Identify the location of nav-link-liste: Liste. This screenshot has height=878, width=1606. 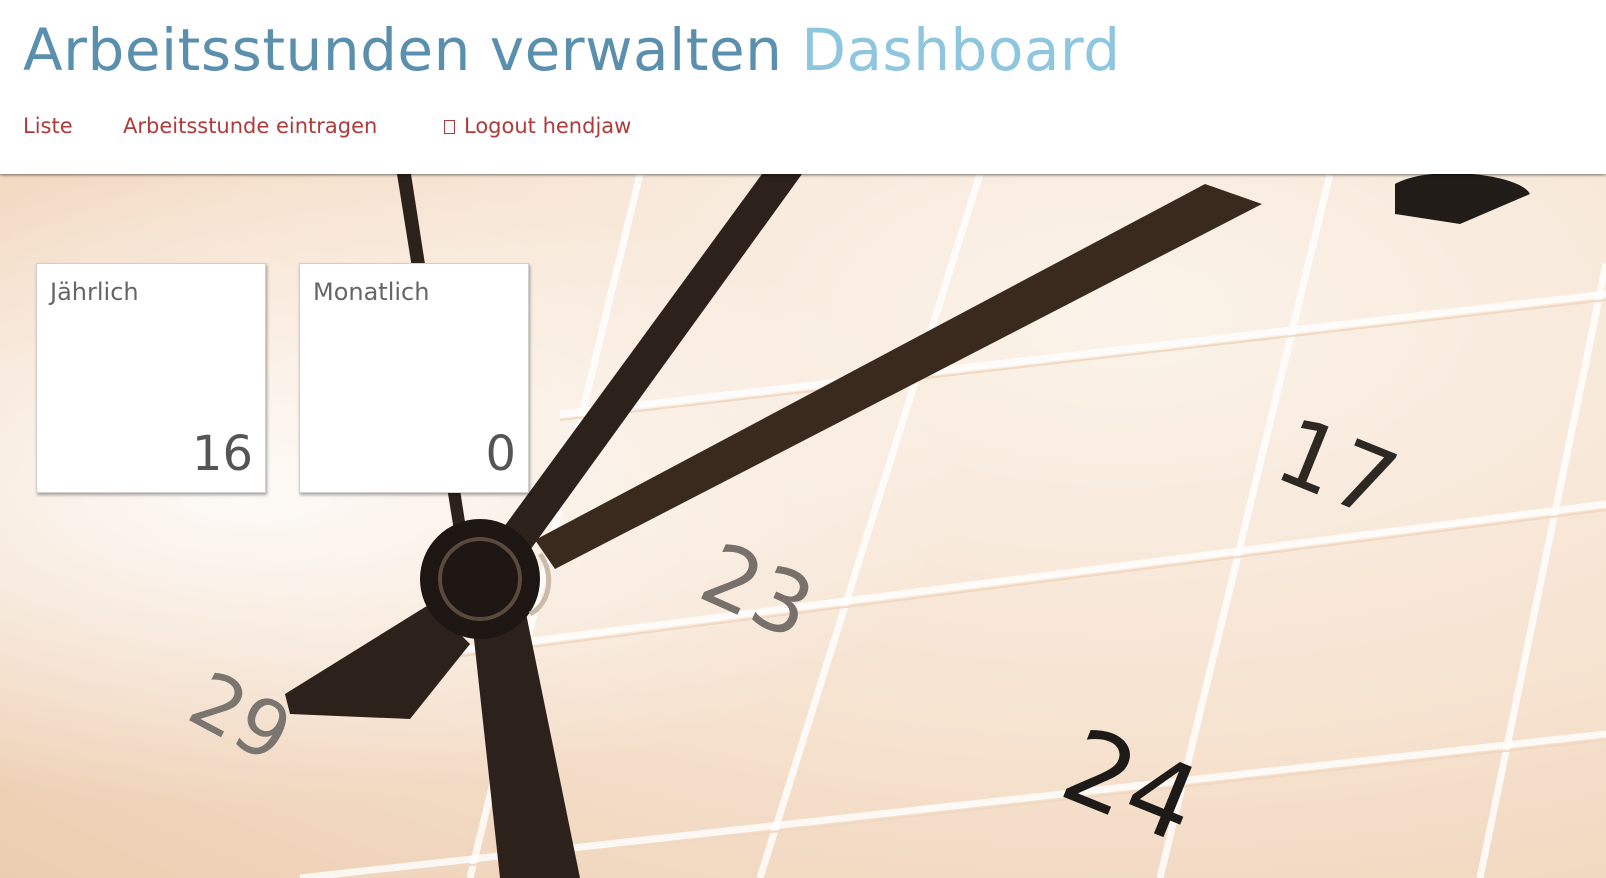
(48, 126).